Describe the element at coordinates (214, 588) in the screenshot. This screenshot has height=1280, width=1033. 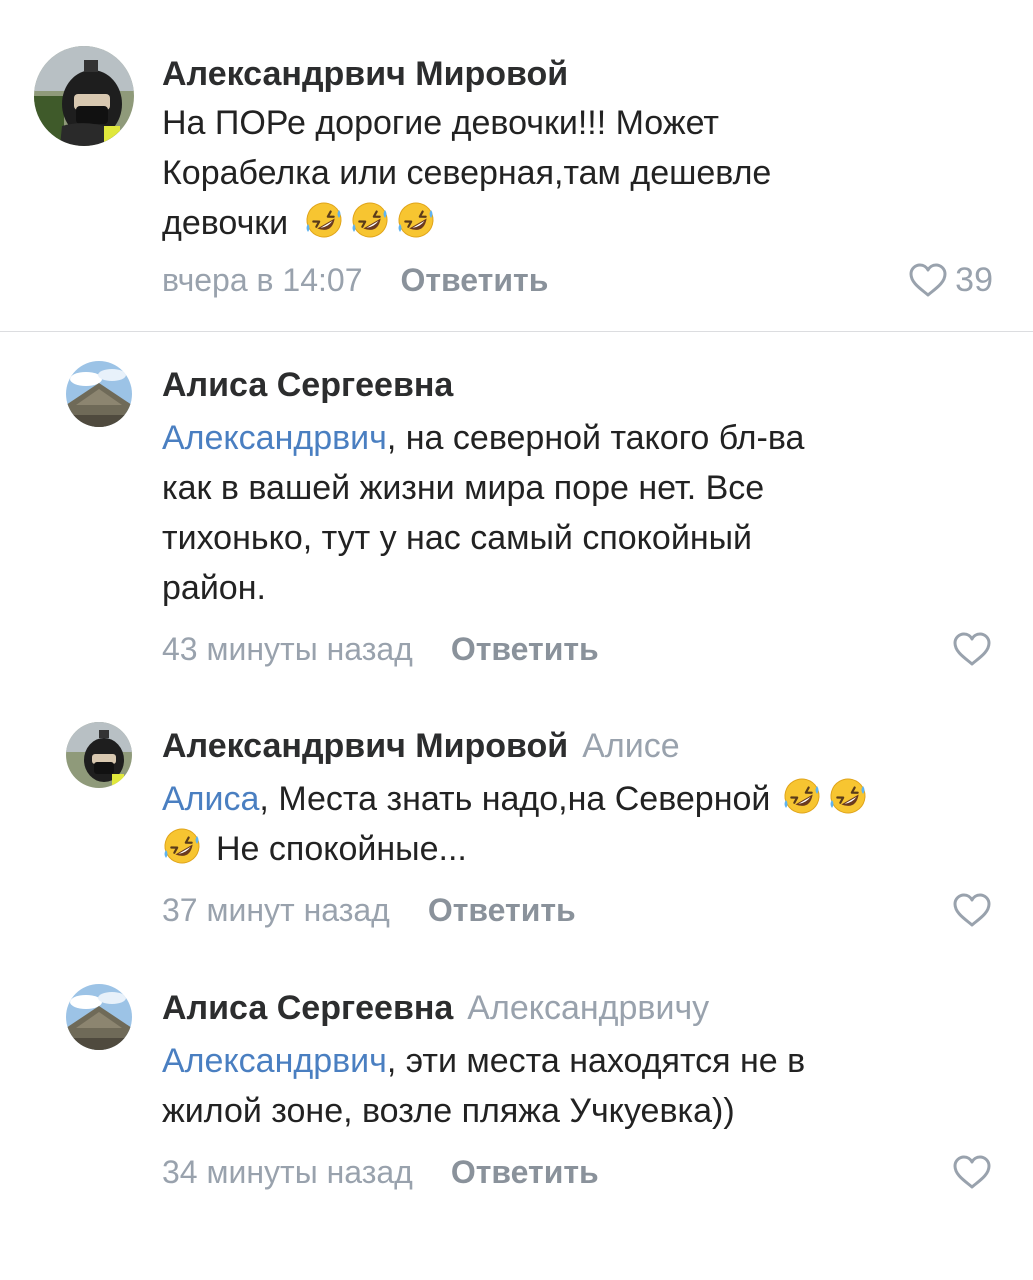
I see `comment-text-line: район.` at that location.